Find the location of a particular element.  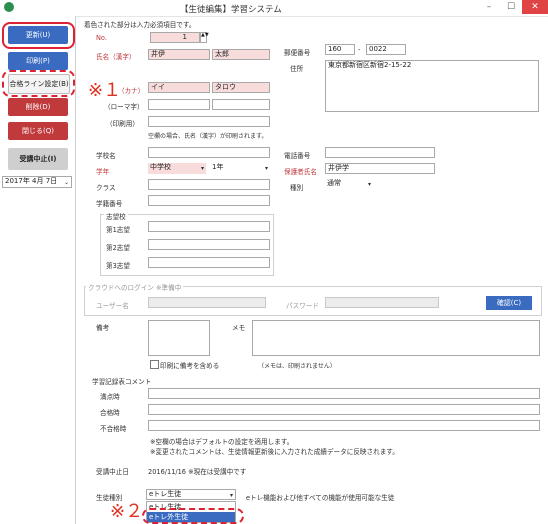

class-label: クラス is located at coordinates (106, 188).